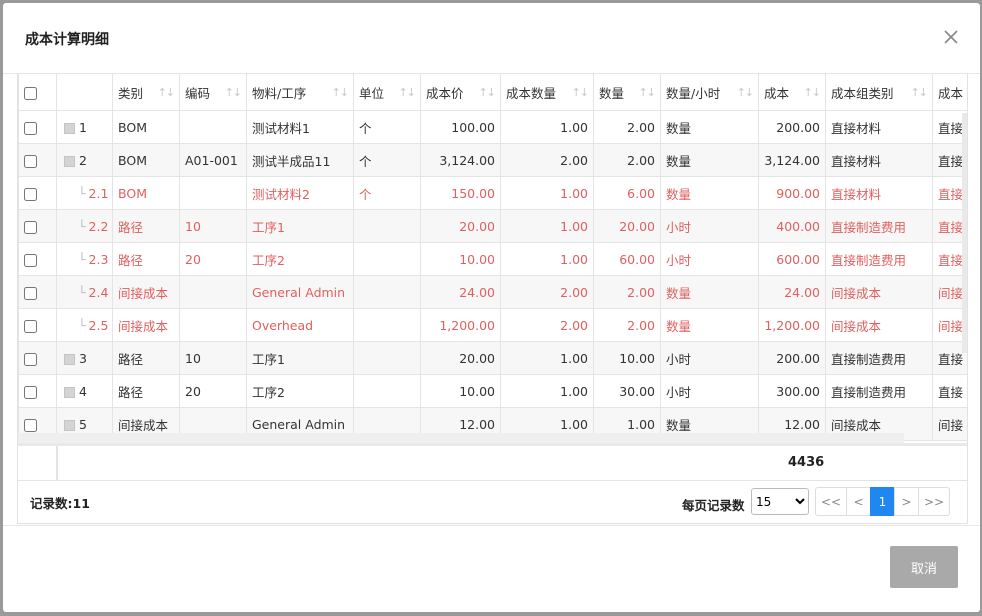 The width and height of the screenshot is (982, 616). I want to click on column-header: 成本数量 ↑↓, so click(547, 92).